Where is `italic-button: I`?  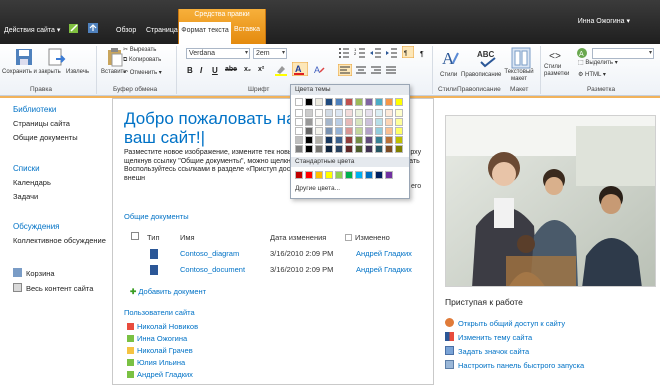 italic-button: I is located at coordinates (201, 70).